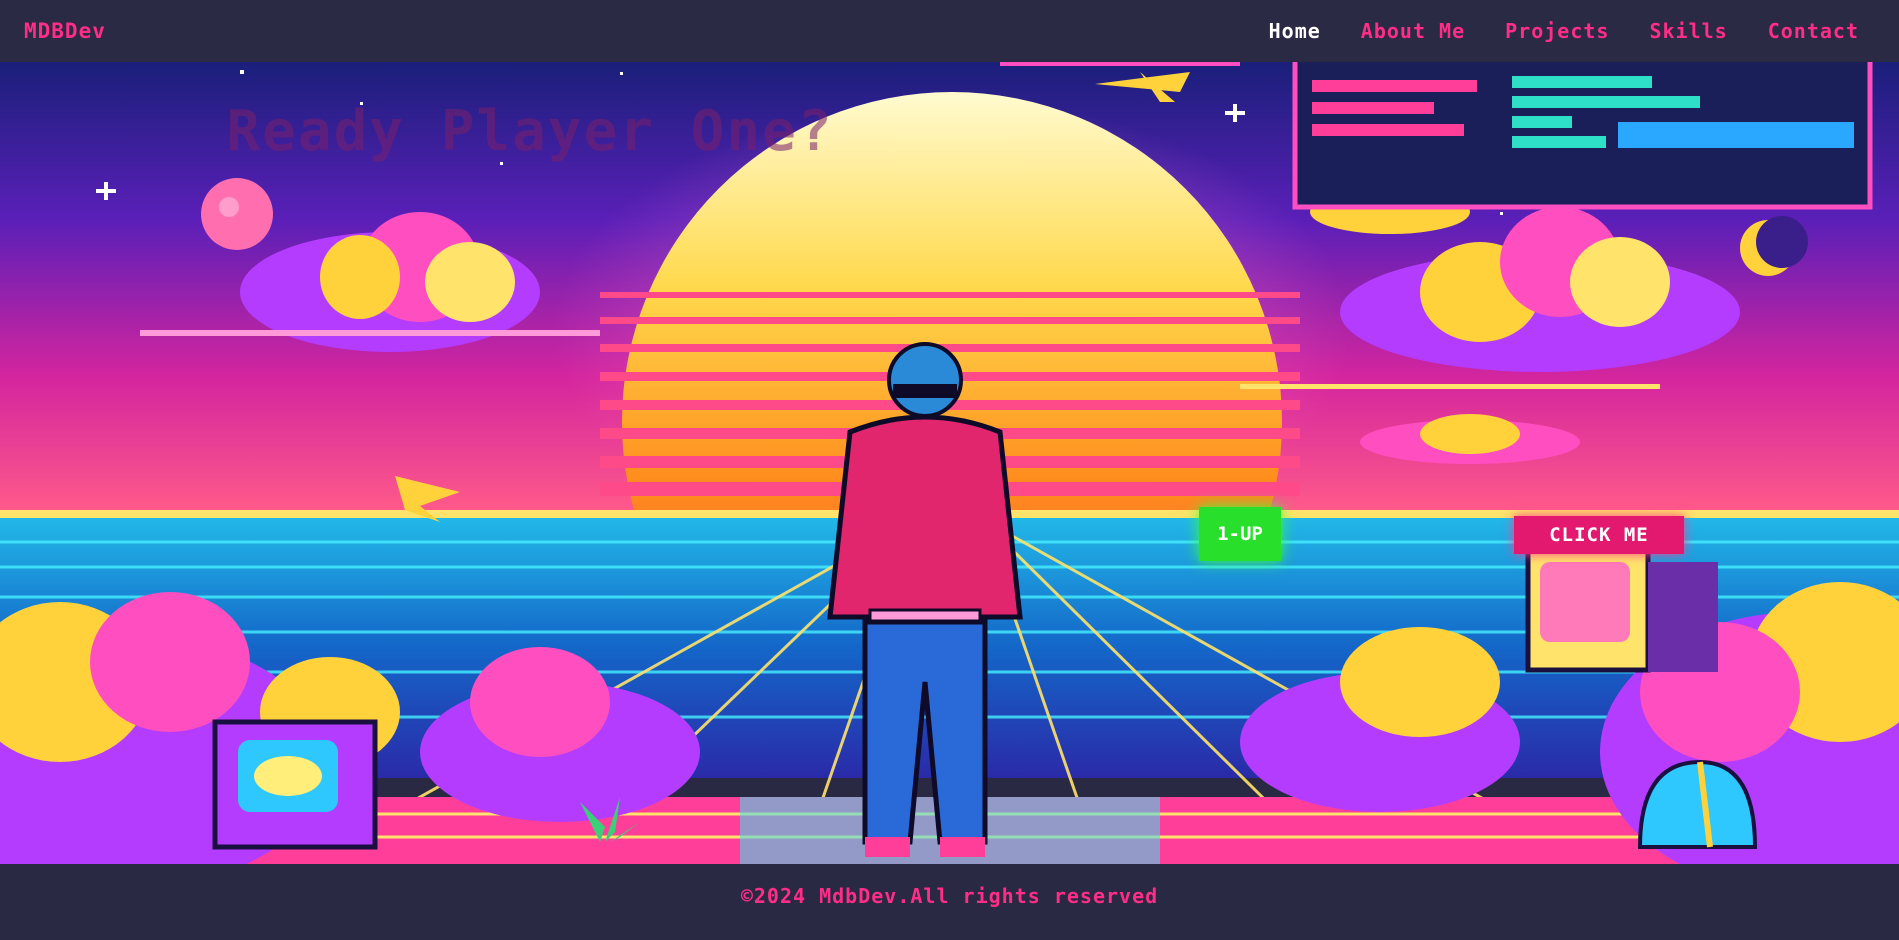  I want to click on retro-tv-right, so click(1621, 610).